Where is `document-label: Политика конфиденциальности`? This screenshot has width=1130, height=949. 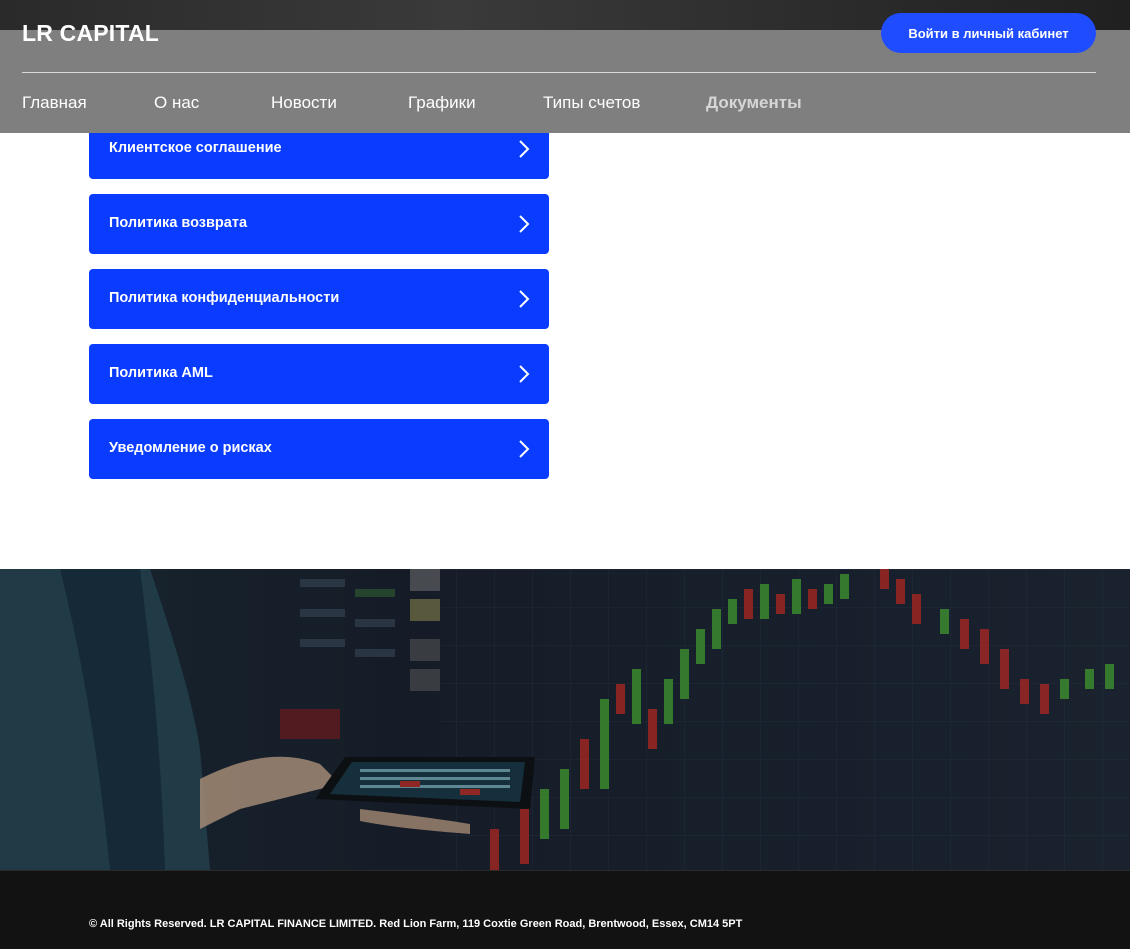
document-label: Политика конфиденциальности is located at coordinates (224, 298).